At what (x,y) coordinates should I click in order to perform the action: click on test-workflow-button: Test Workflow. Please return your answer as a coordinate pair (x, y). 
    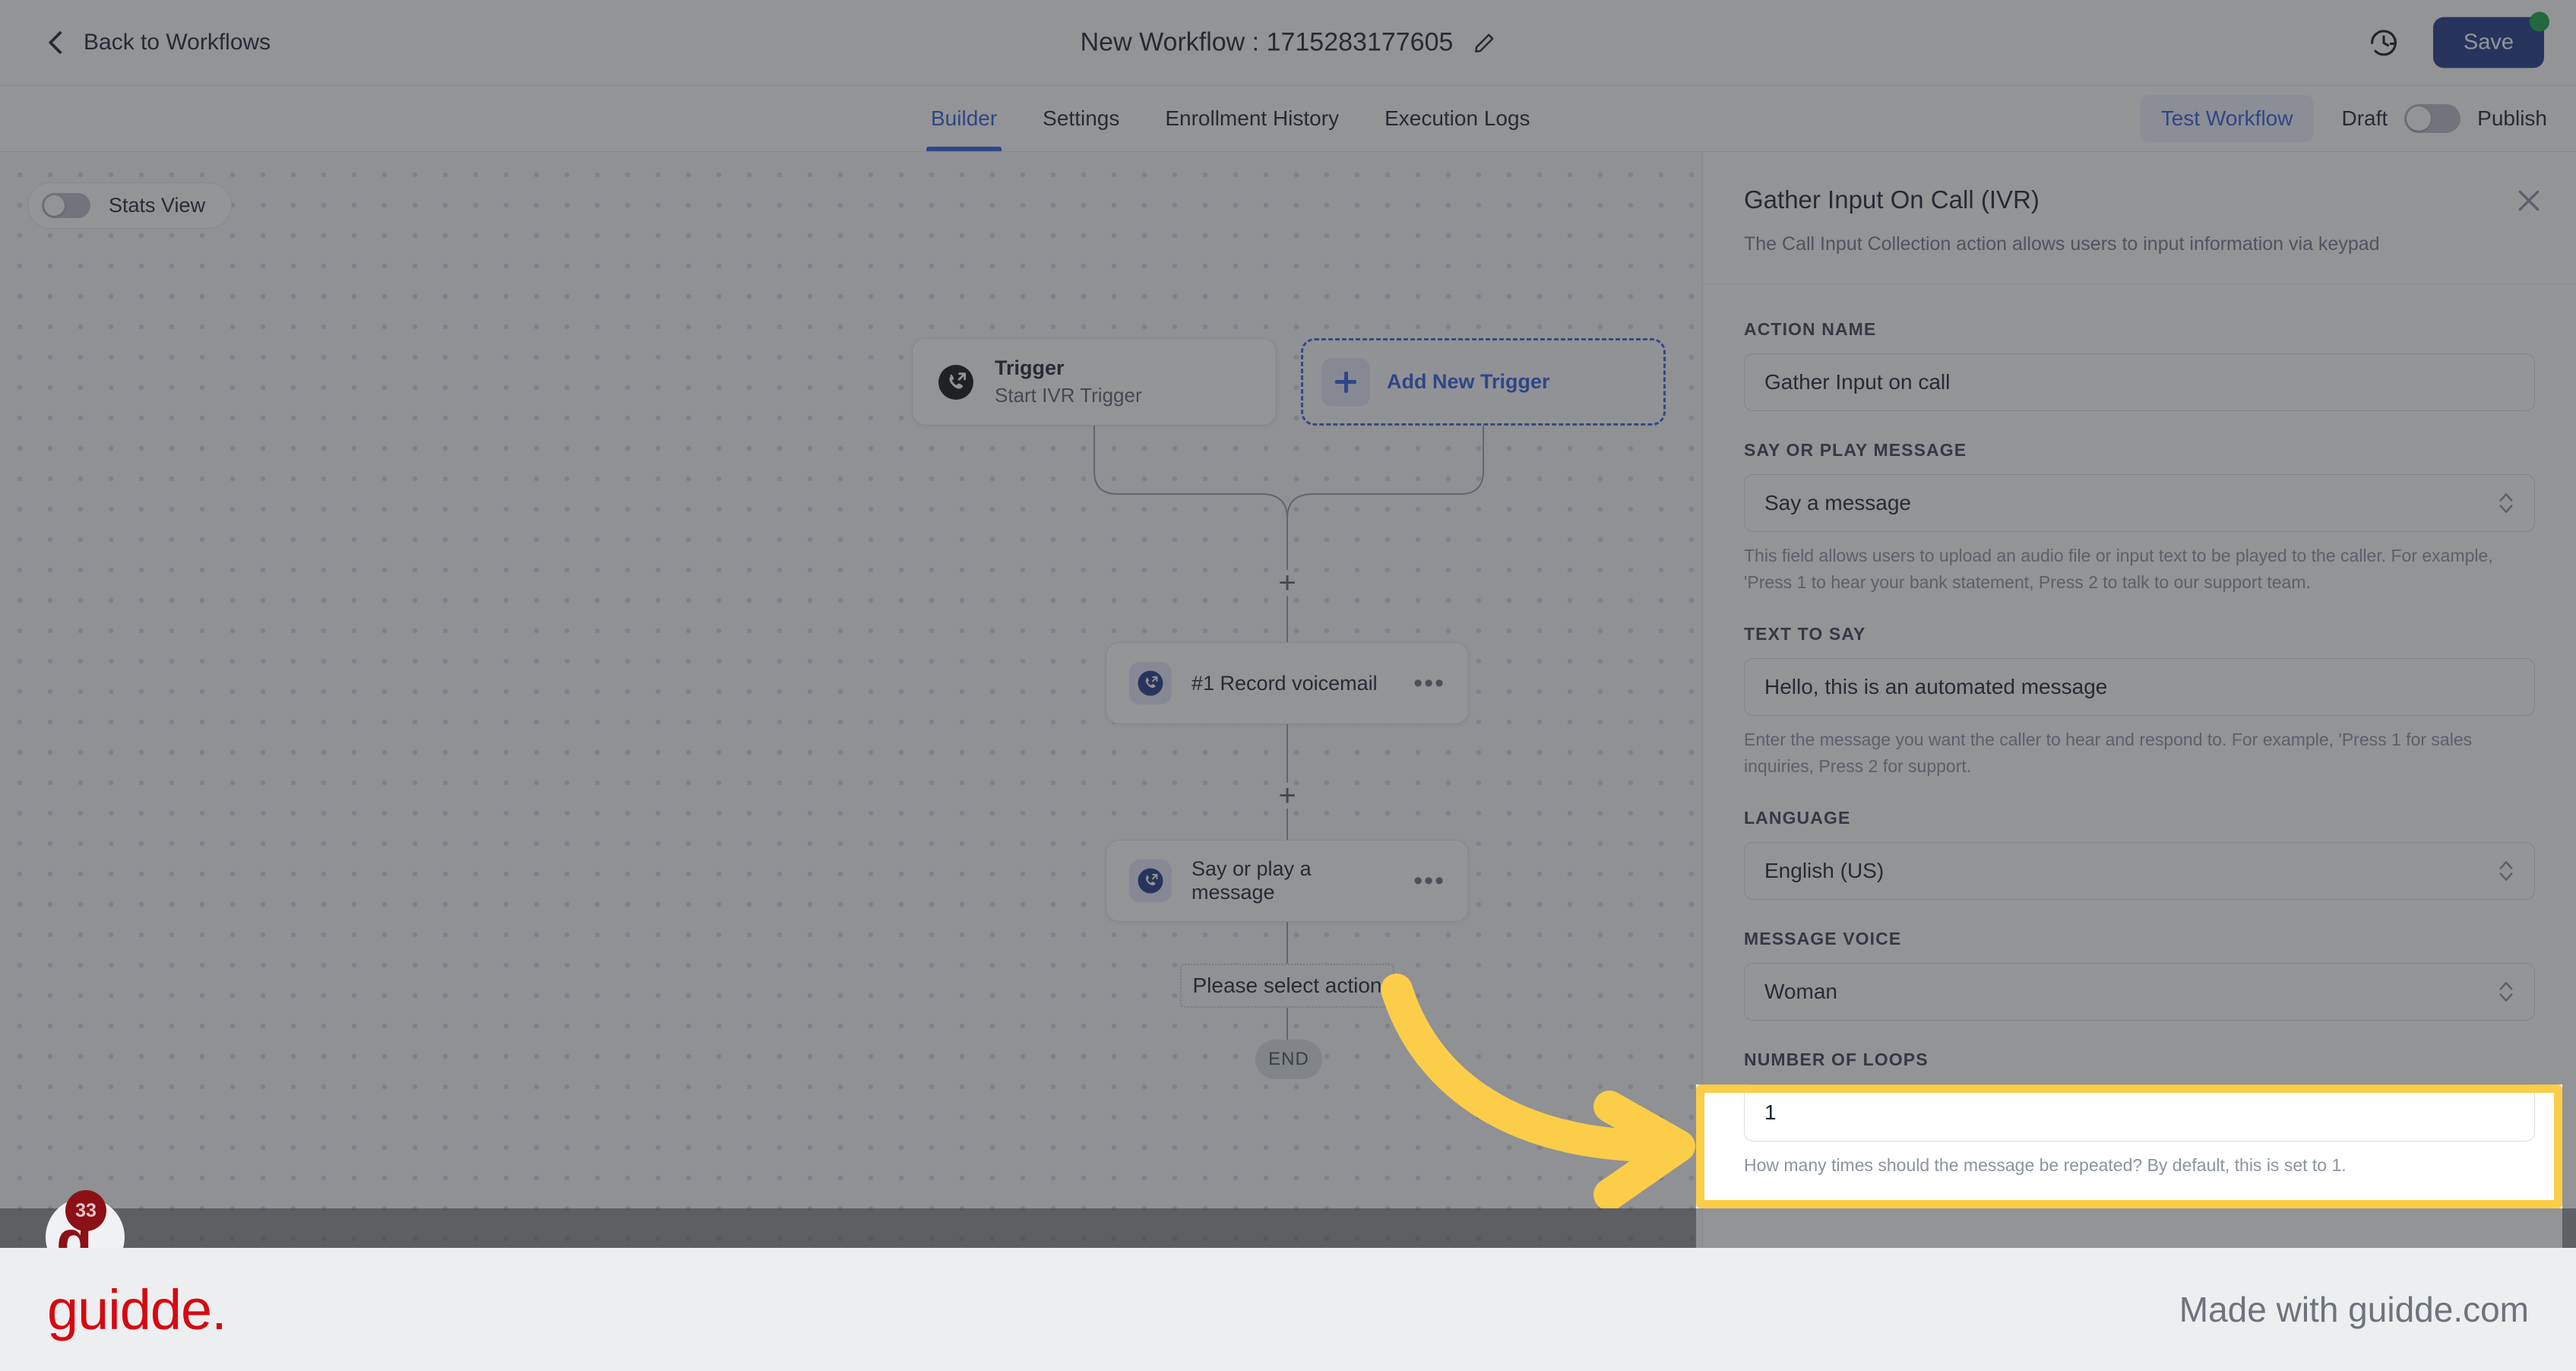
    Looking at the image, I should click on (2227, 118).